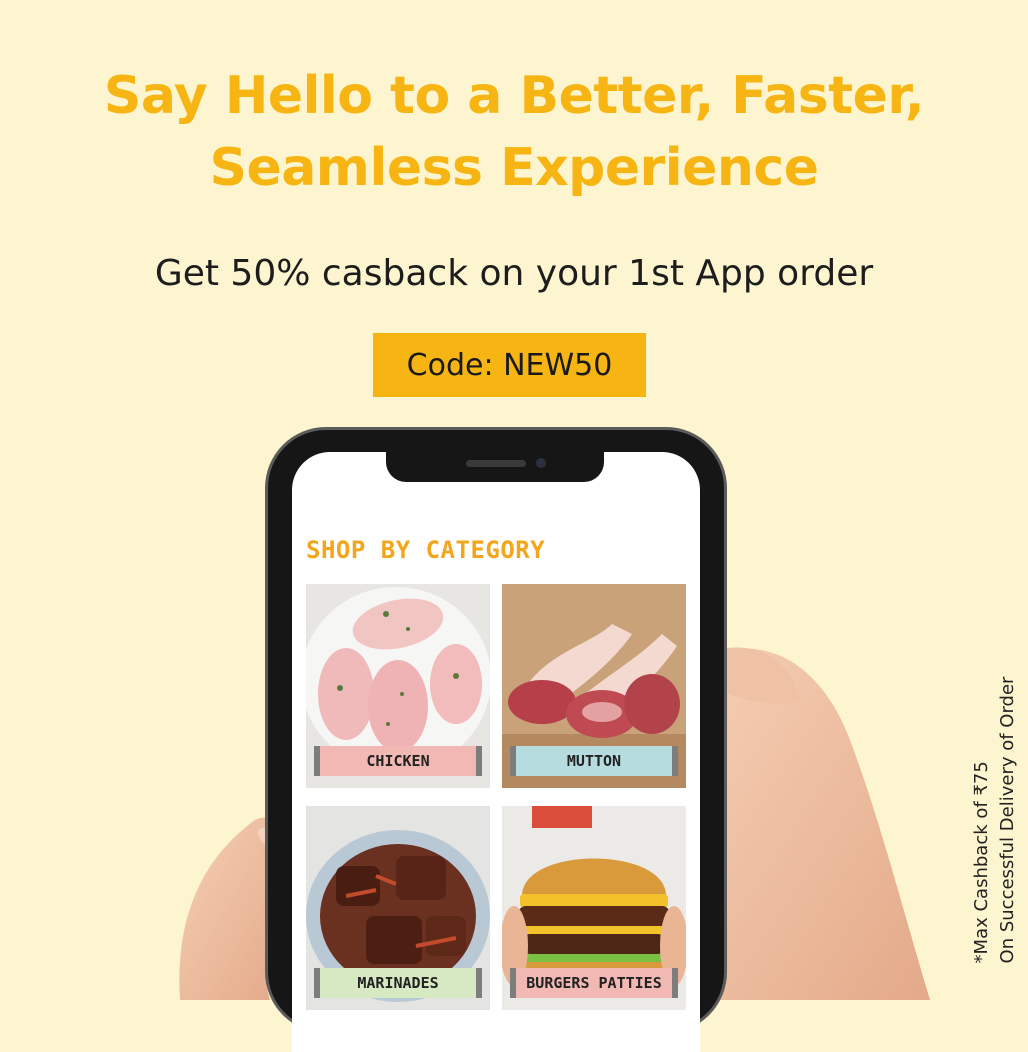 The width and height of the screenshot is (1028, 1052). What do you see at coordinates (981, 862) in the screenshot?
I see `disclaimer-line-1: *Max Cashback of ₹75` at bounding box center [981, 862].